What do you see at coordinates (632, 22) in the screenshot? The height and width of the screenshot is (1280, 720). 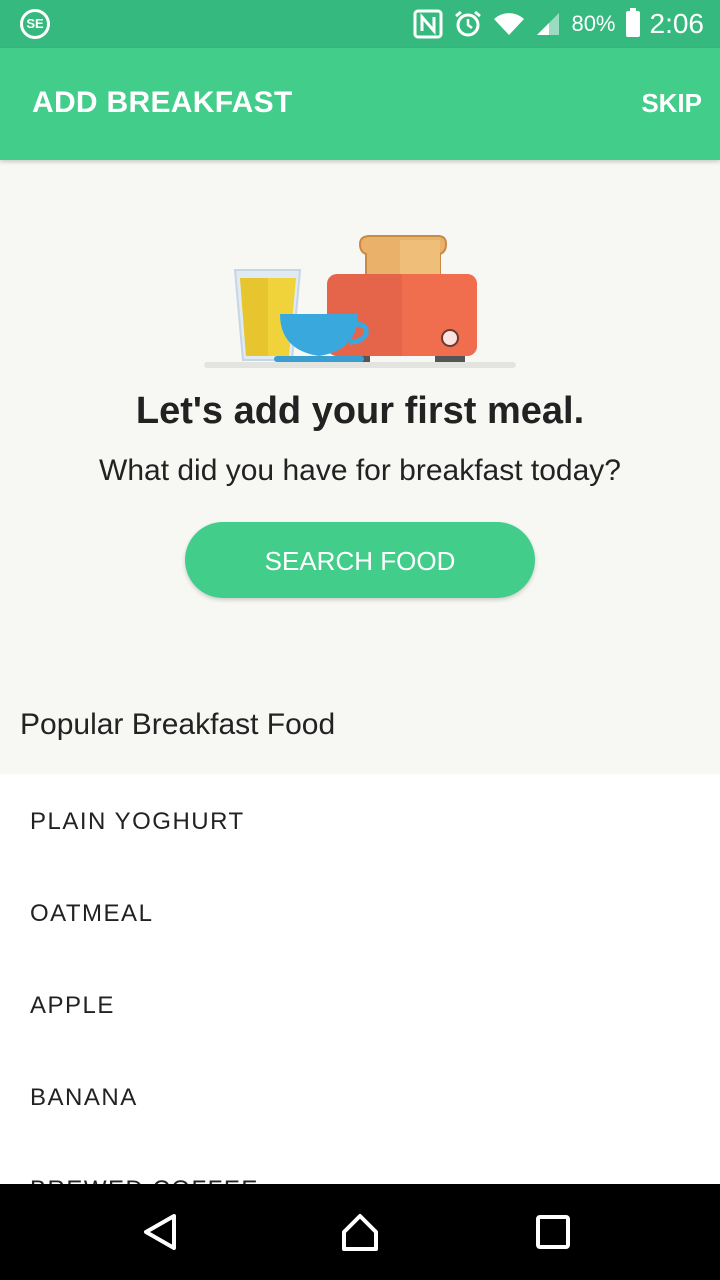 I see `battery-icon` at bounding box center [632, 22].